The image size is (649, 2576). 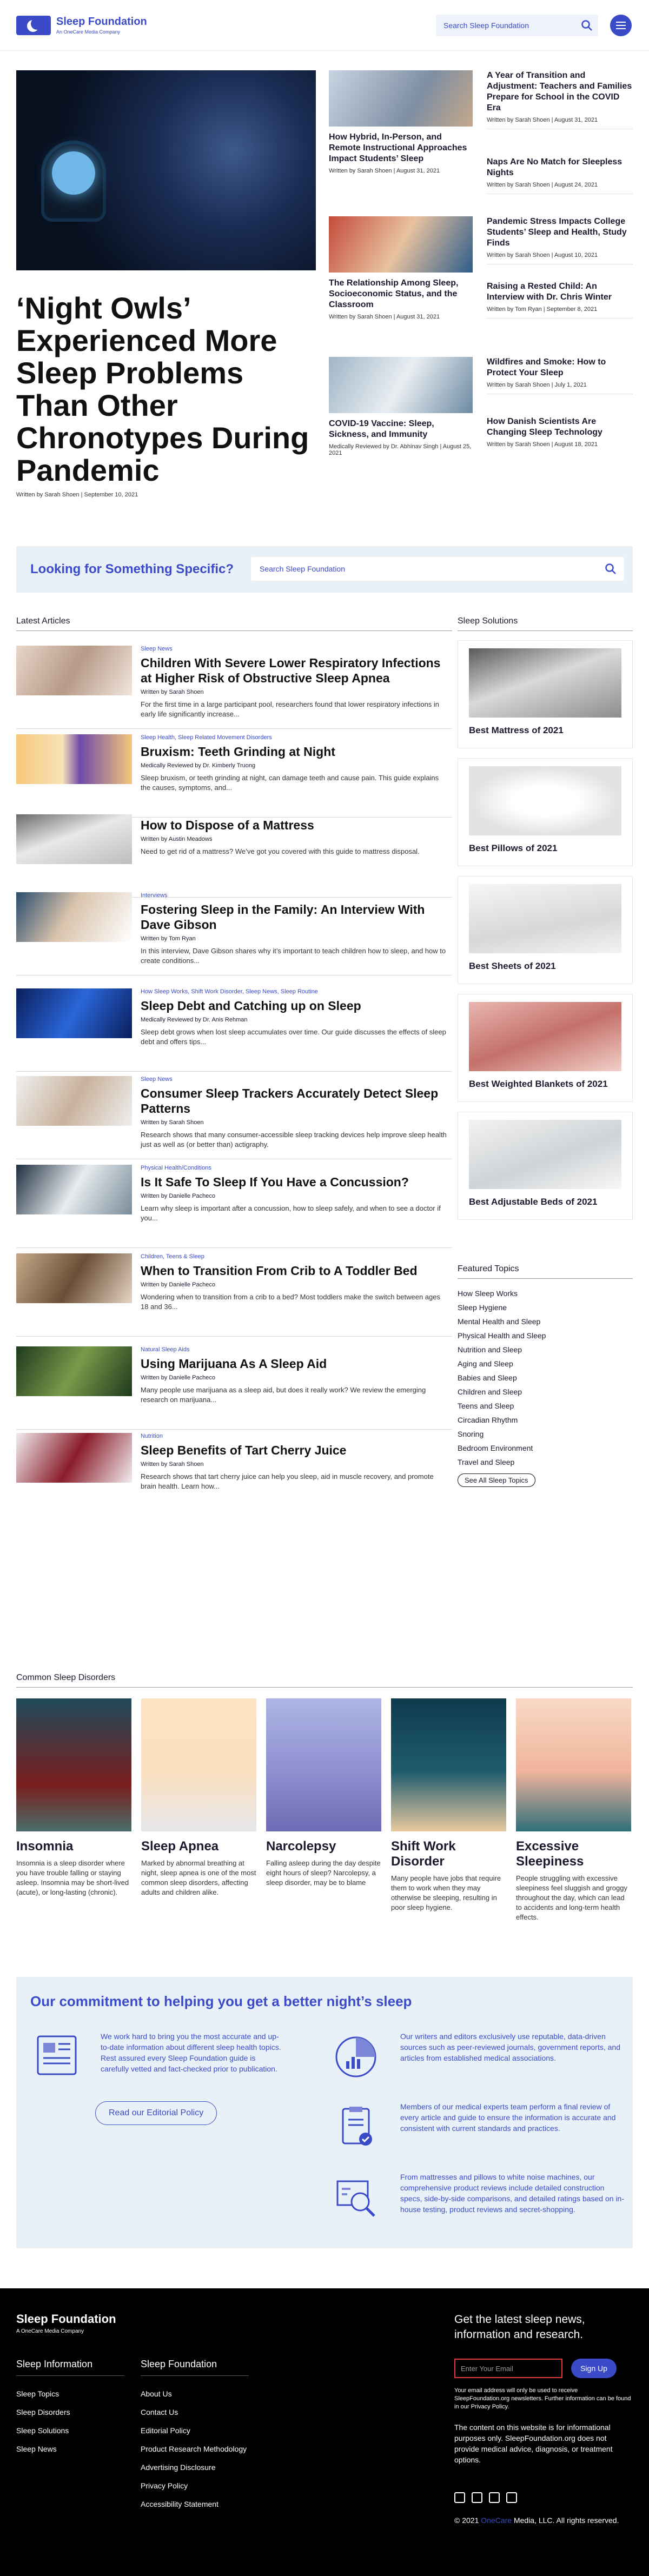 What do you see at coordinates (496, 1480) in the screenshot?
I see `see-all-topics-button: See All Sleep Topics` at bounding box center [496, 1480].